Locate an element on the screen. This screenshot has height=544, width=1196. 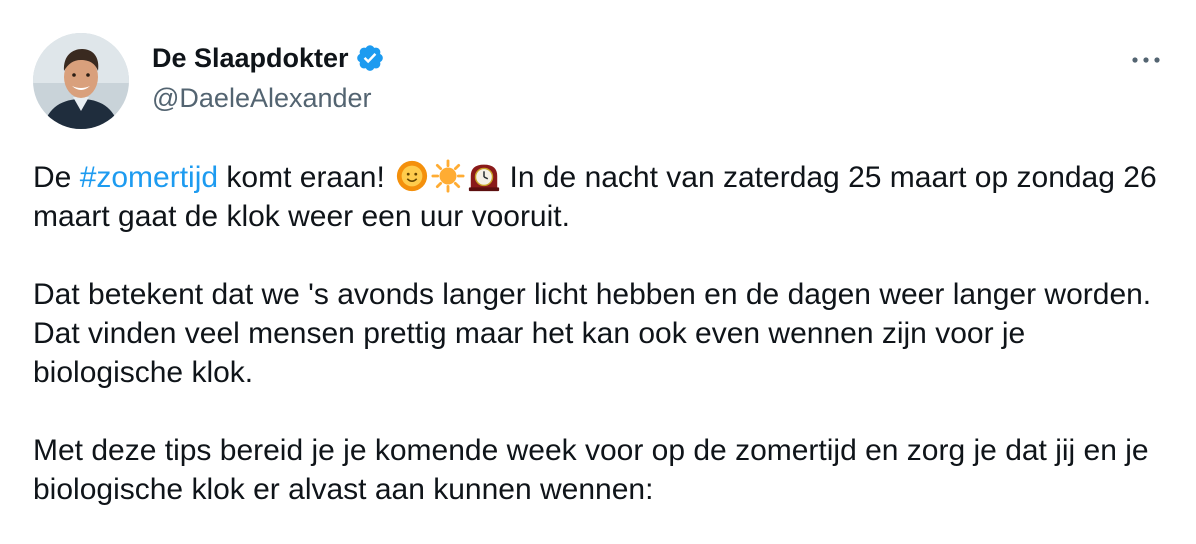
sun-icon is located at coordinates (448, 176).